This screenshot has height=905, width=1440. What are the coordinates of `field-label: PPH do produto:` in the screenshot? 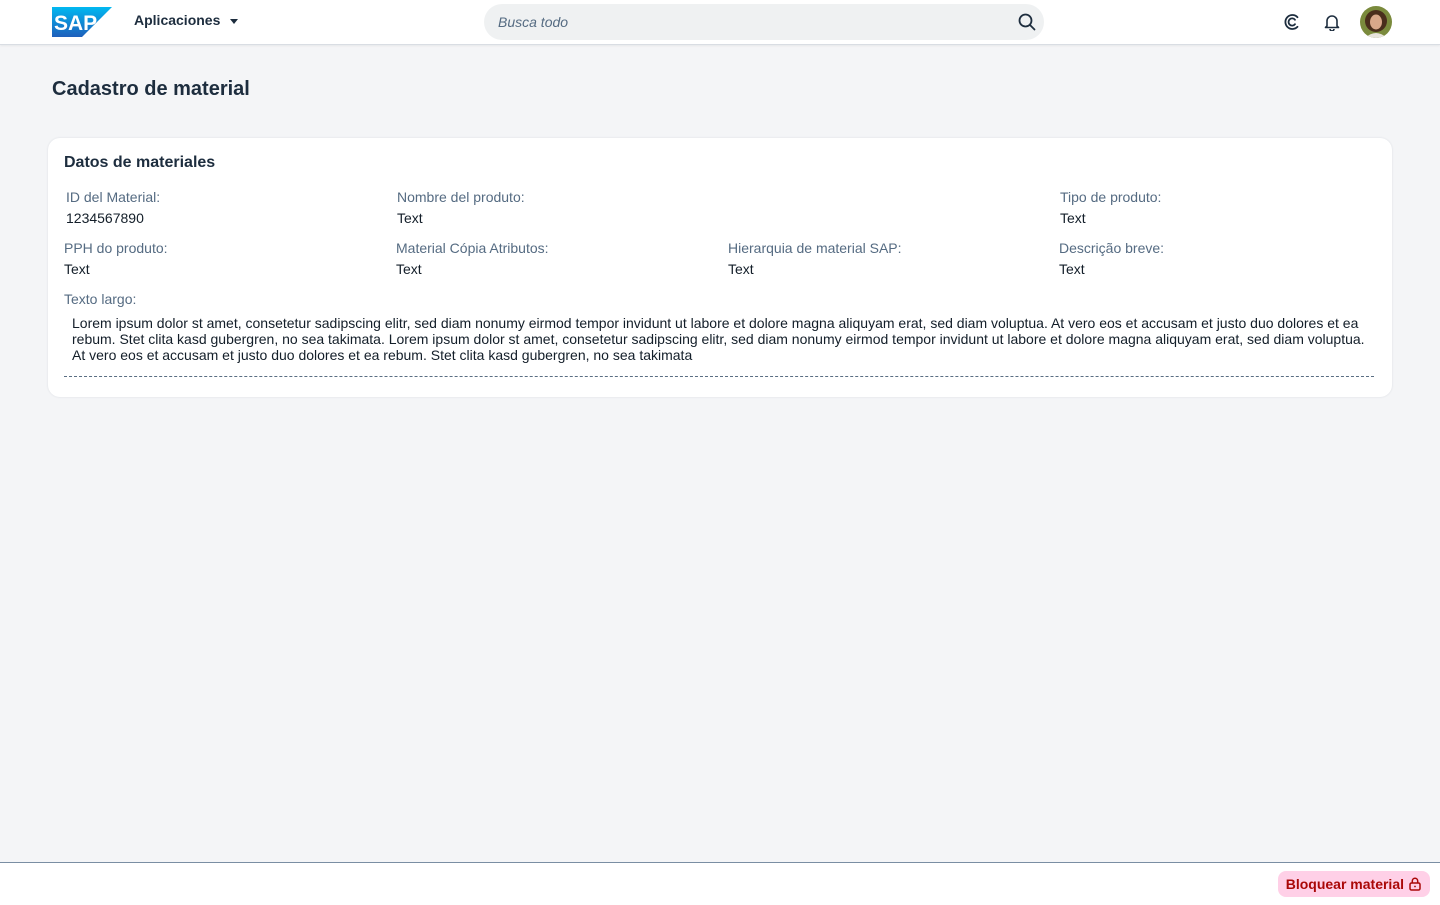 It's located at (116, 248).